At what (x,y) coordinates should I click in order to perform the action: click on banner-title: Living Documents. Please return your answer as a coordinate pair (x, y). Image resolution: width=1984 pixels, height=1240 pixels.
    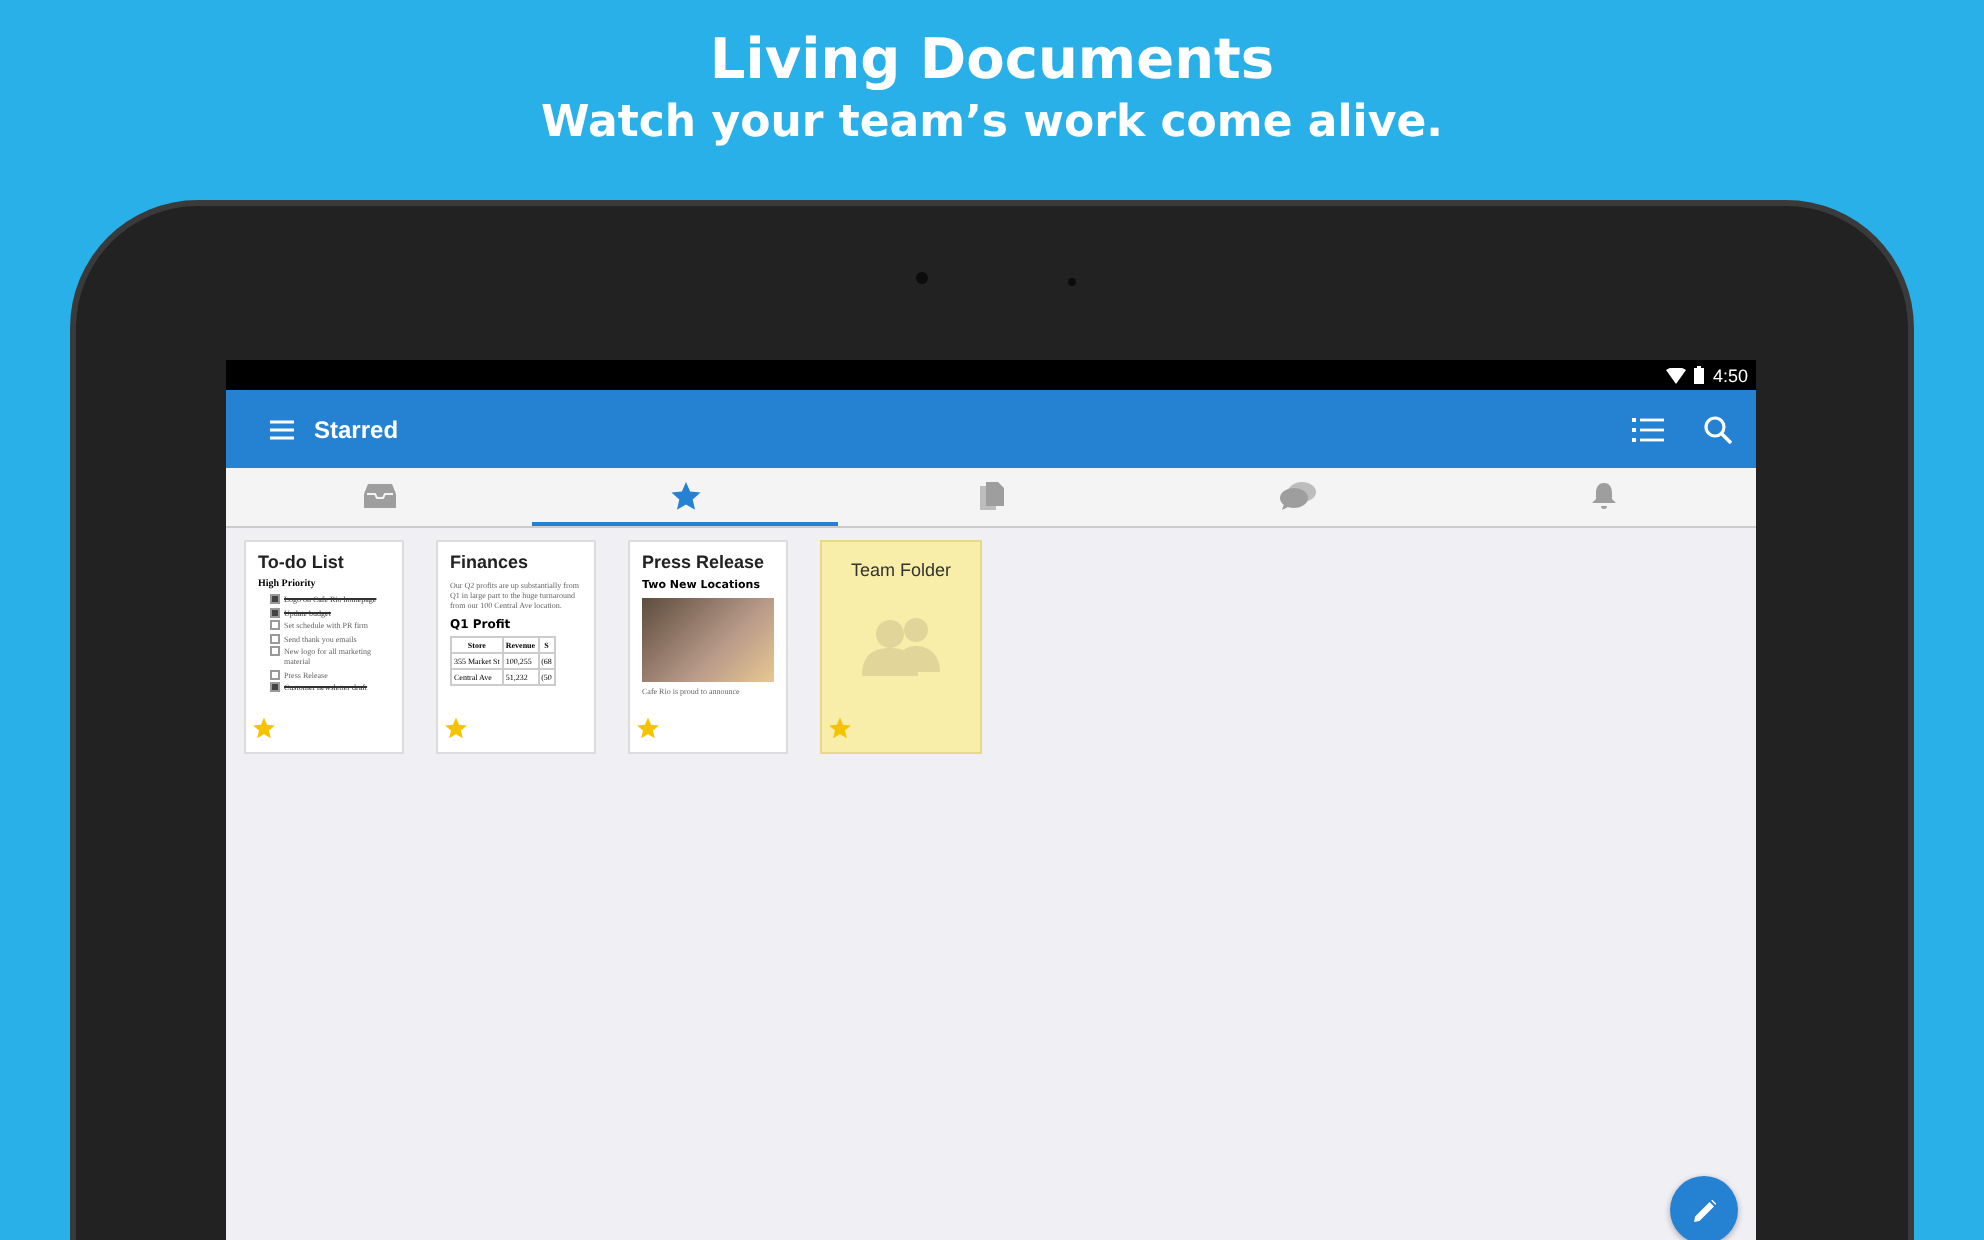
    Looking at the image, I should click on (992, 60).